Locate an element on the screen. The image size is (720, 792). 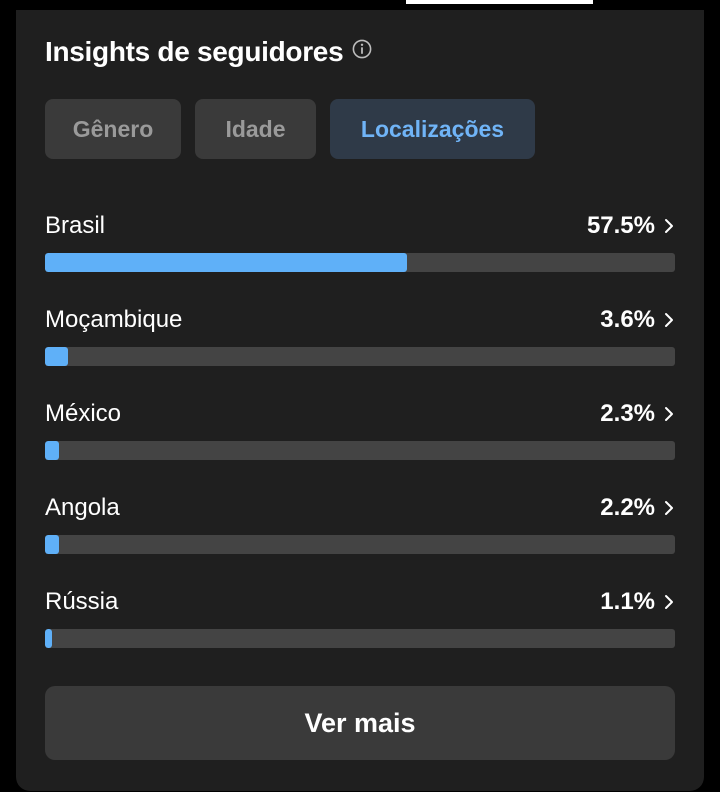
location-row: Brasil 57.5% is located at coordinates (360, 252).